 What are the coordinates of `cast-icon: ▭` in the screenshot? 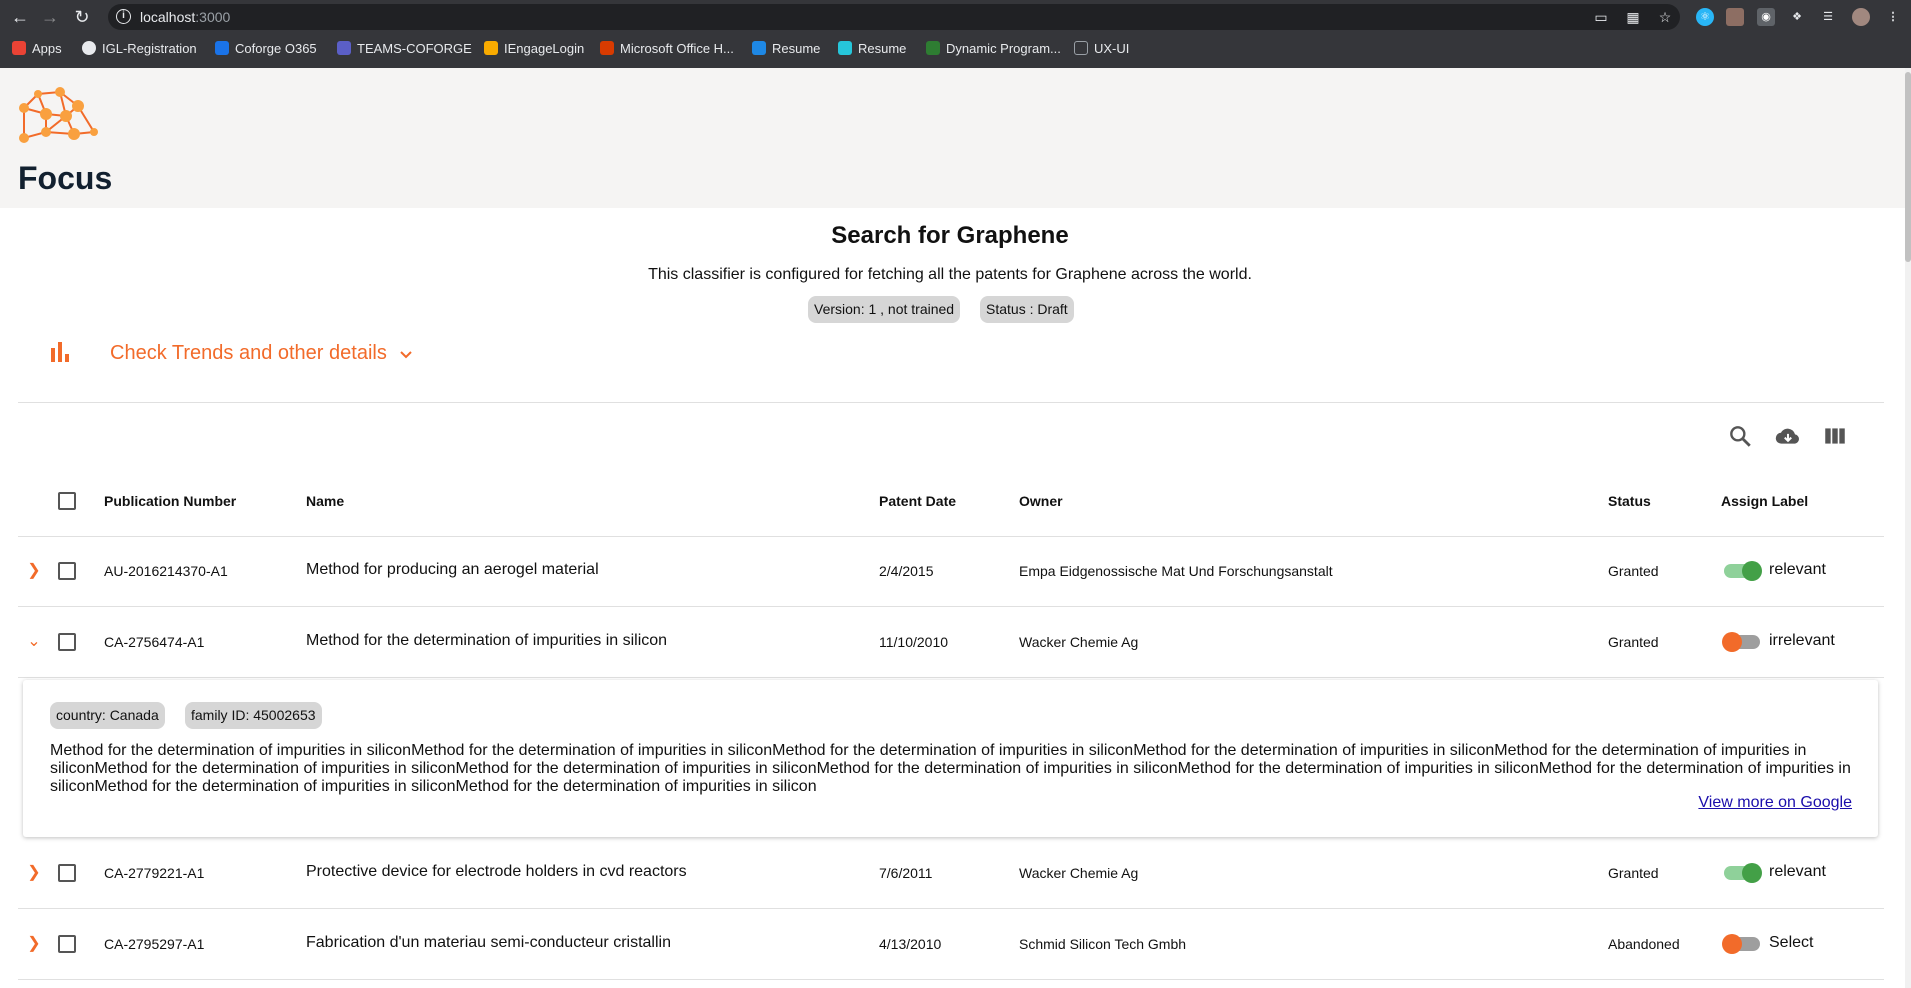 It's located at (1601, 17).